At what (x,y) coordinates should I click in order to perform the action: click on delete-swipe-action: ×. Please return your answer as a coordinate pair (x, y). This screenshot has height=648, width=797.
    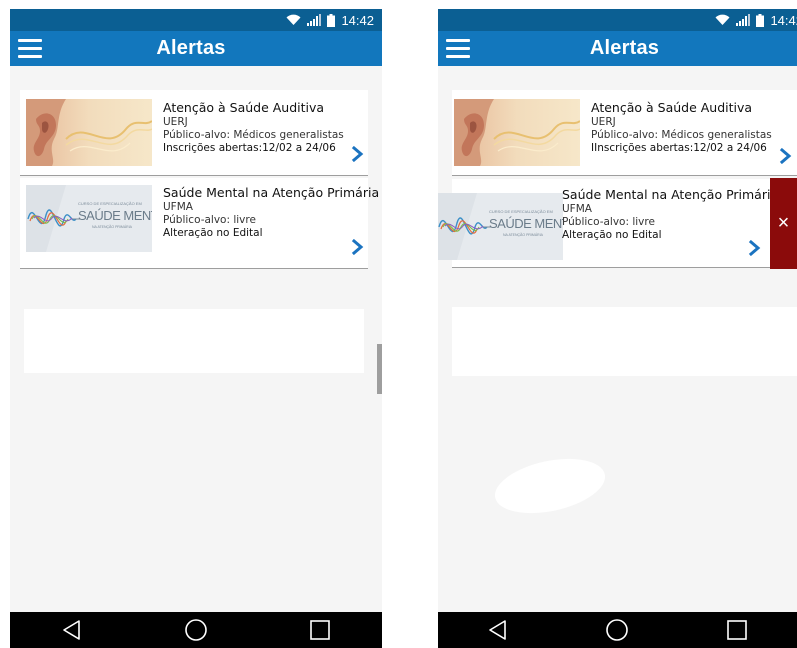
    Looking at the image, I should click on (783, 223).